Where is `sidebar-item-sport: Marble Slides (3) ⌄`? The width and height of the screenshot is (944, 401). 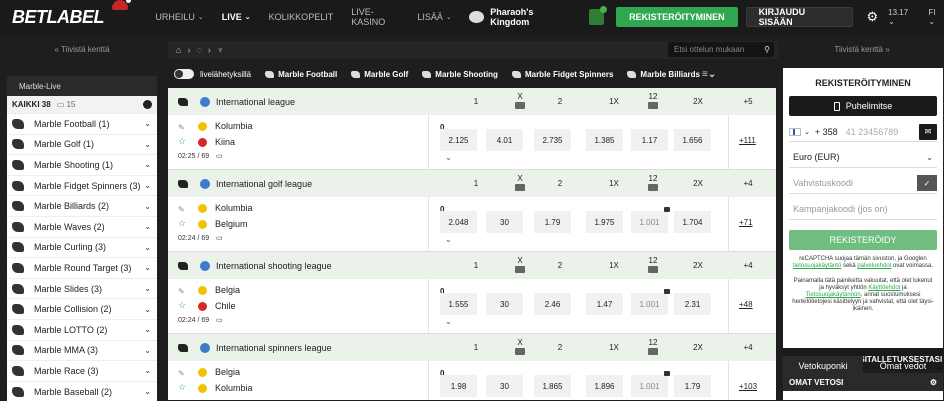
sidebar-item-sport: Marble Slides (3) ⌄ is located at coordinates (82, 288).